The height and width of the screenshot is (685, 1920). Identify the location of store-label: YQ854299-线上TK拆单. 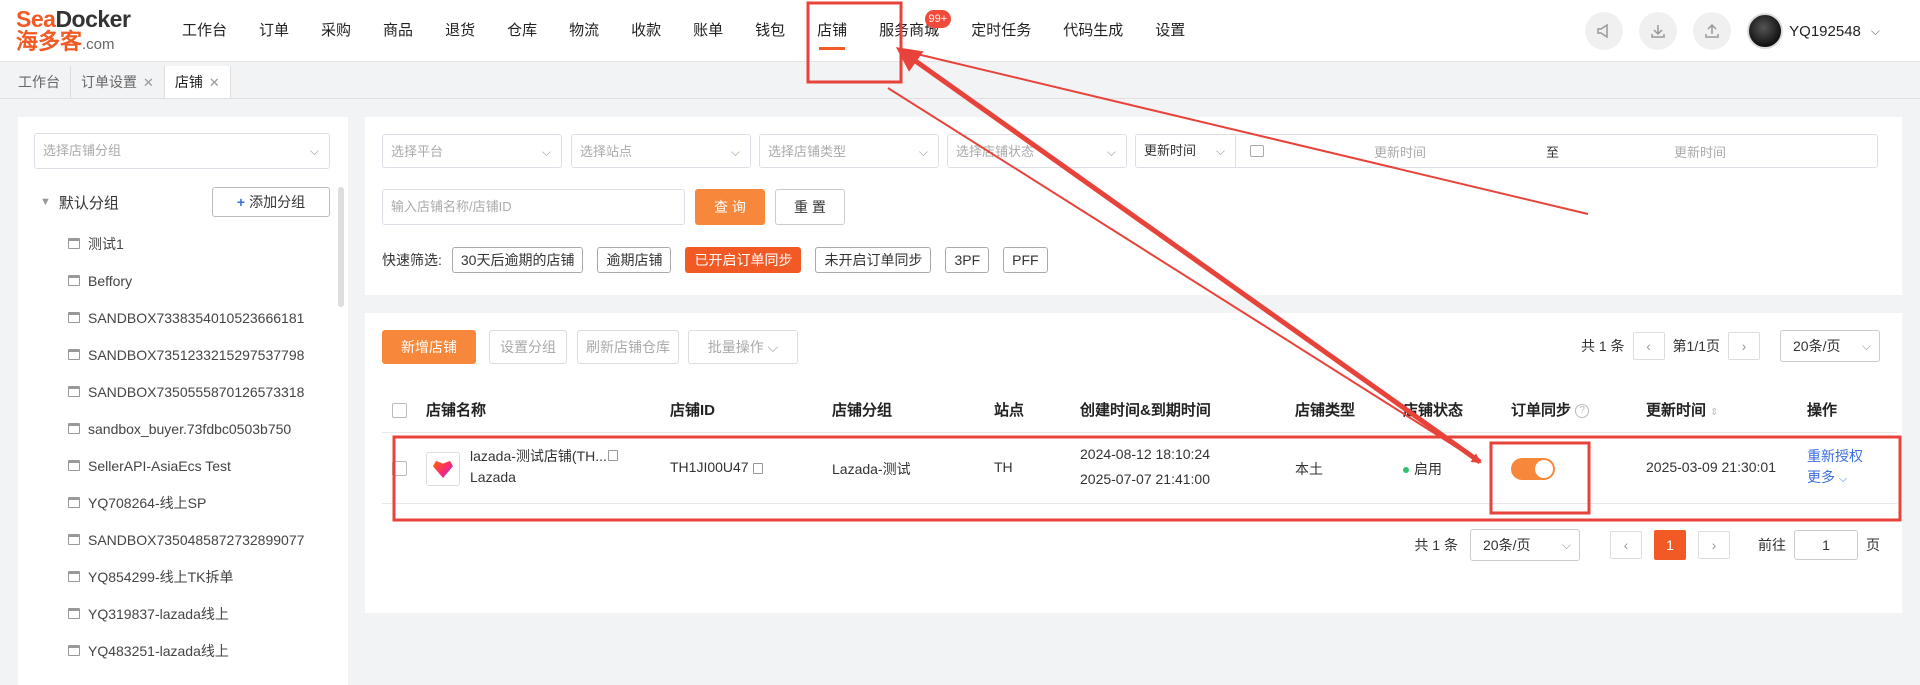
(161, 576).